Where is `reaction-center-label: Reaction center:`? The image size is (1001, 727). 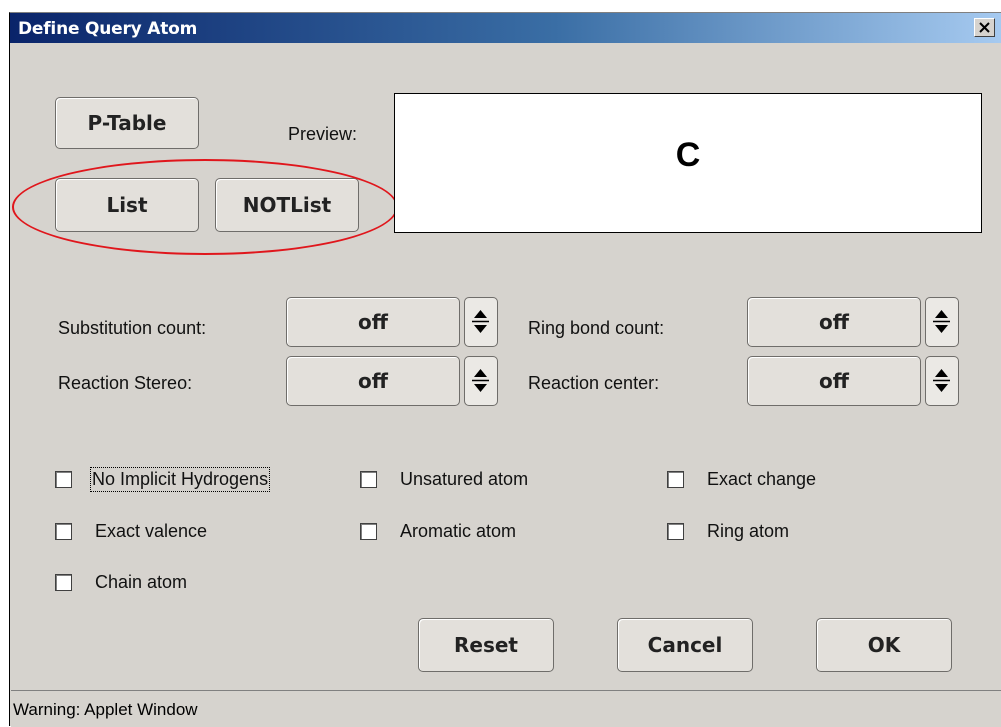 reaction-center-label: Reaction center: is located at coordinates (594, 383).